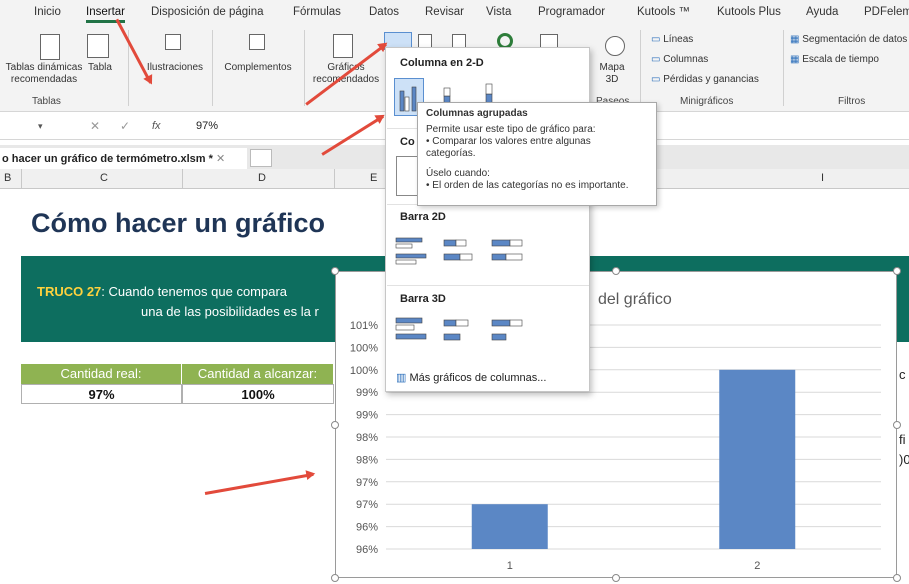  Describe the element at coordinates (852, 101) in the screenshot. I see `group-label-filtros: Filtros` at that location.